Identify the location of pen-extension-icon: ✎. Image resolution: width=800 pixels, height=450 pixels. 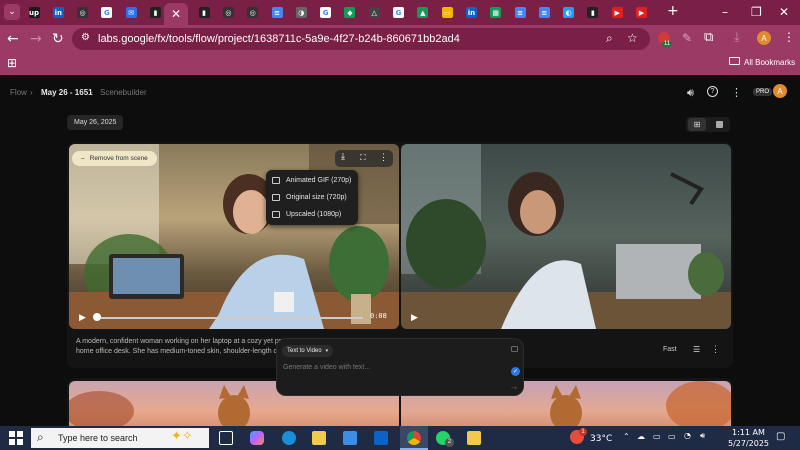
(687, 38).